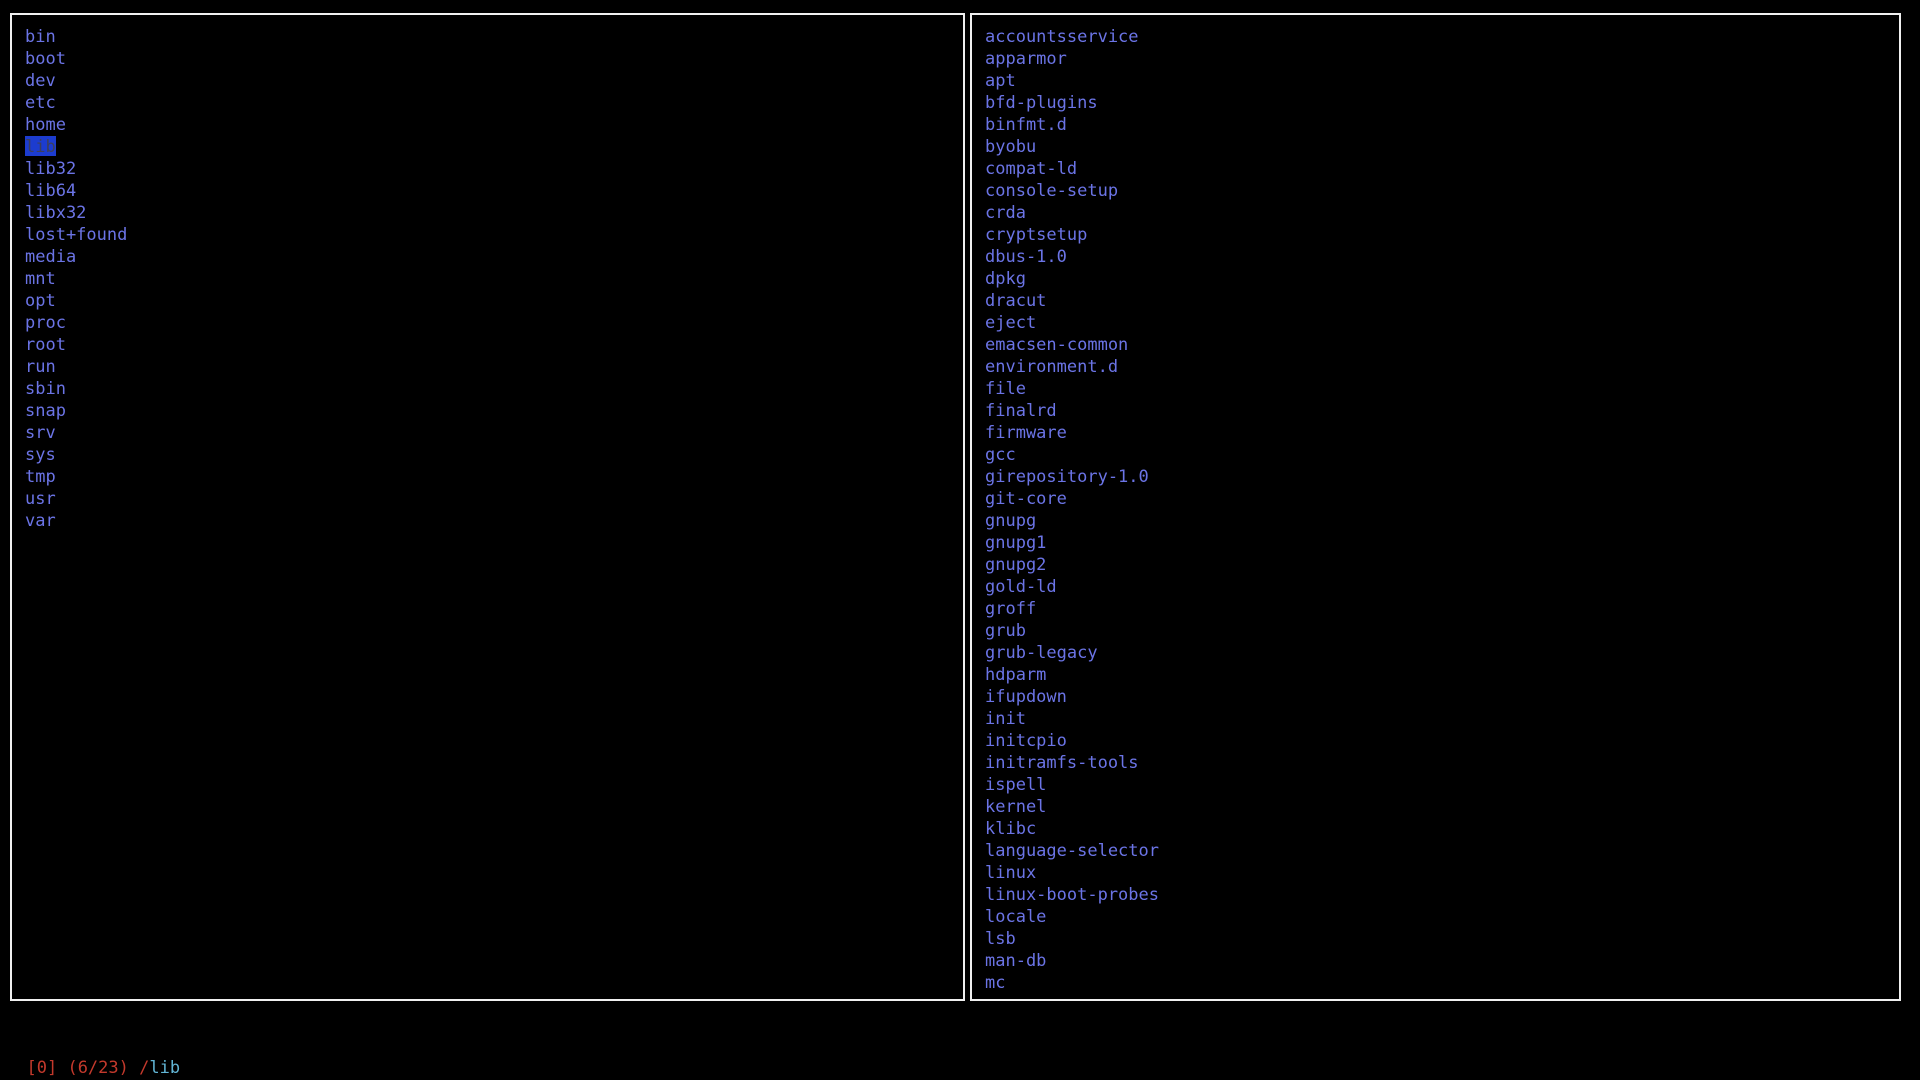  I want to click on directory-entry: bin, so click(76, 37).